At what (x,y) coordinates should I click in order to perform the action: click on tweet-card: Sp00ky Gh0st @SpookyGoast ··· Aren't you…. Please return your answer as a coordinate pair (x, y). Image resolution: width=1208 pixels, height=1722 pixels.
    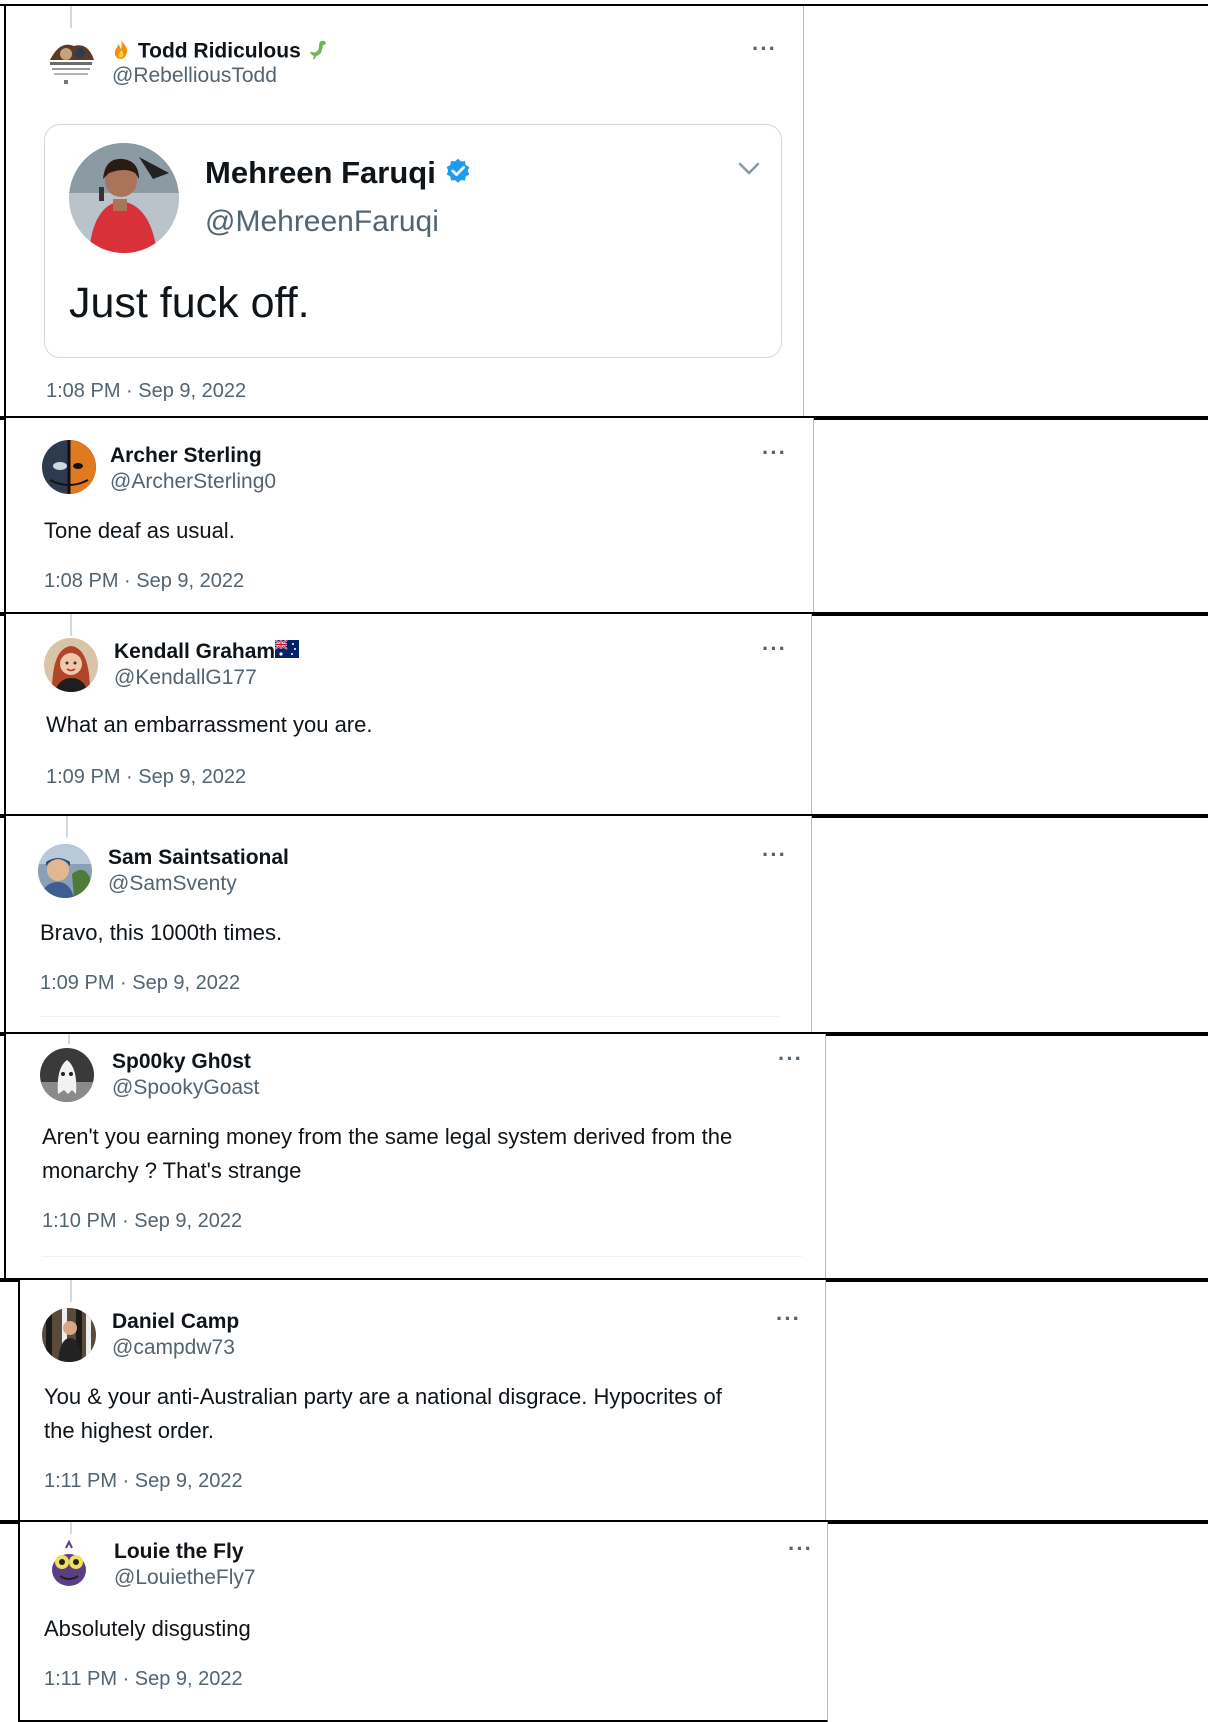
    Looking at the image, I should click on (415, 1157).